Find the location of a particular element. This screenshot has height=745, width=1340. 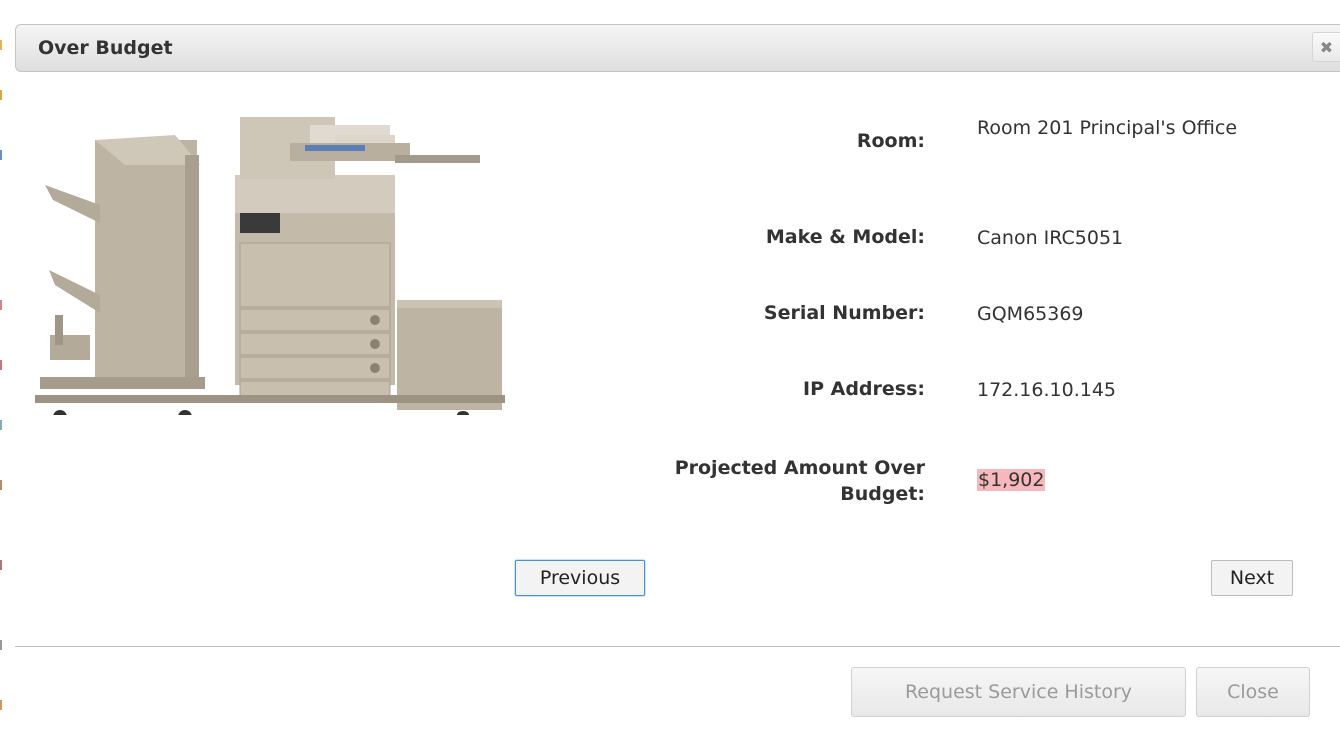

previous-button: Previous is located at coordinates (580, 578).